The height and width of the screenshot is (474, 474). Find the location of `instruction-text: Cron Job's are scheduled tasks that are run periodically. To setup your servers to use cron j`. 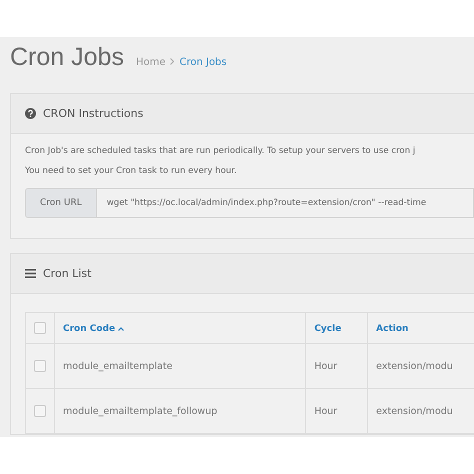

instruction-text: Cron Job's are scheduled tasks that are run periodically. To setup your servers to use cron j is located at coordinates (220, 151).